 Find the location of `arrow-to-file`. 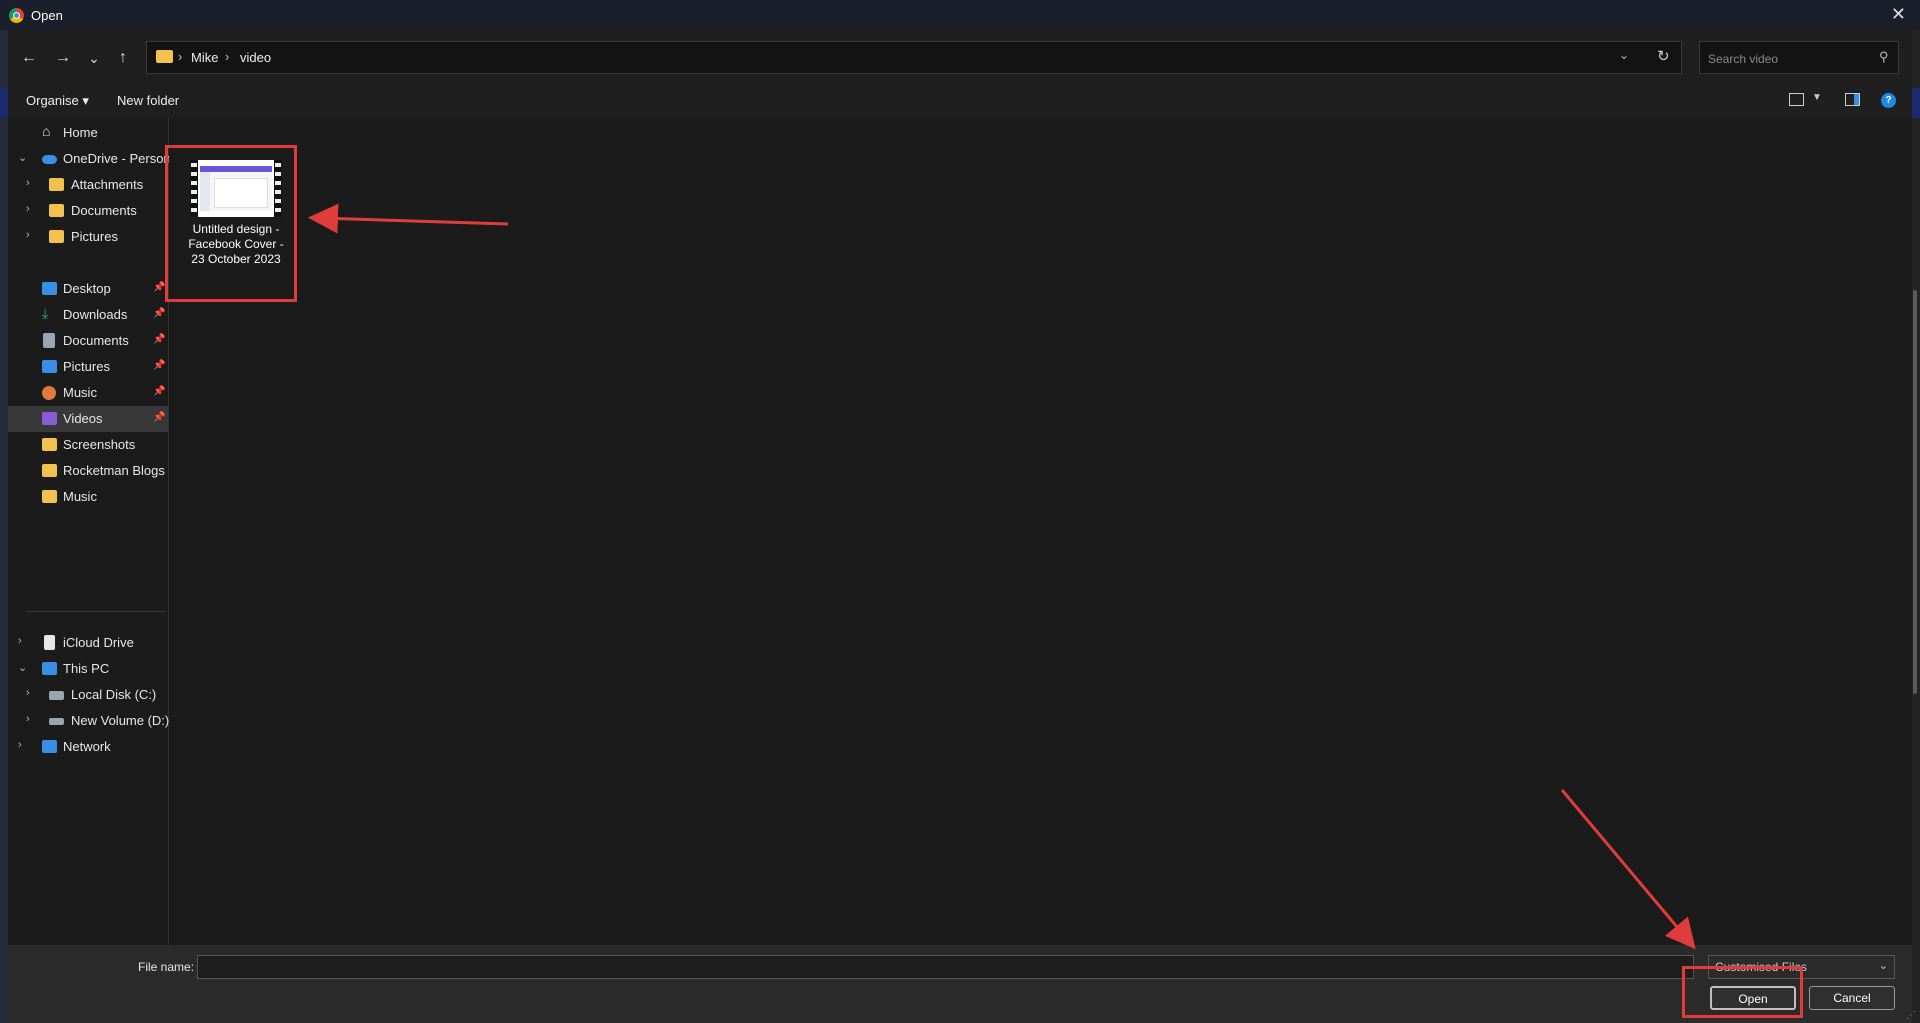

arrow-to-file is located at coordinates (408, 218).